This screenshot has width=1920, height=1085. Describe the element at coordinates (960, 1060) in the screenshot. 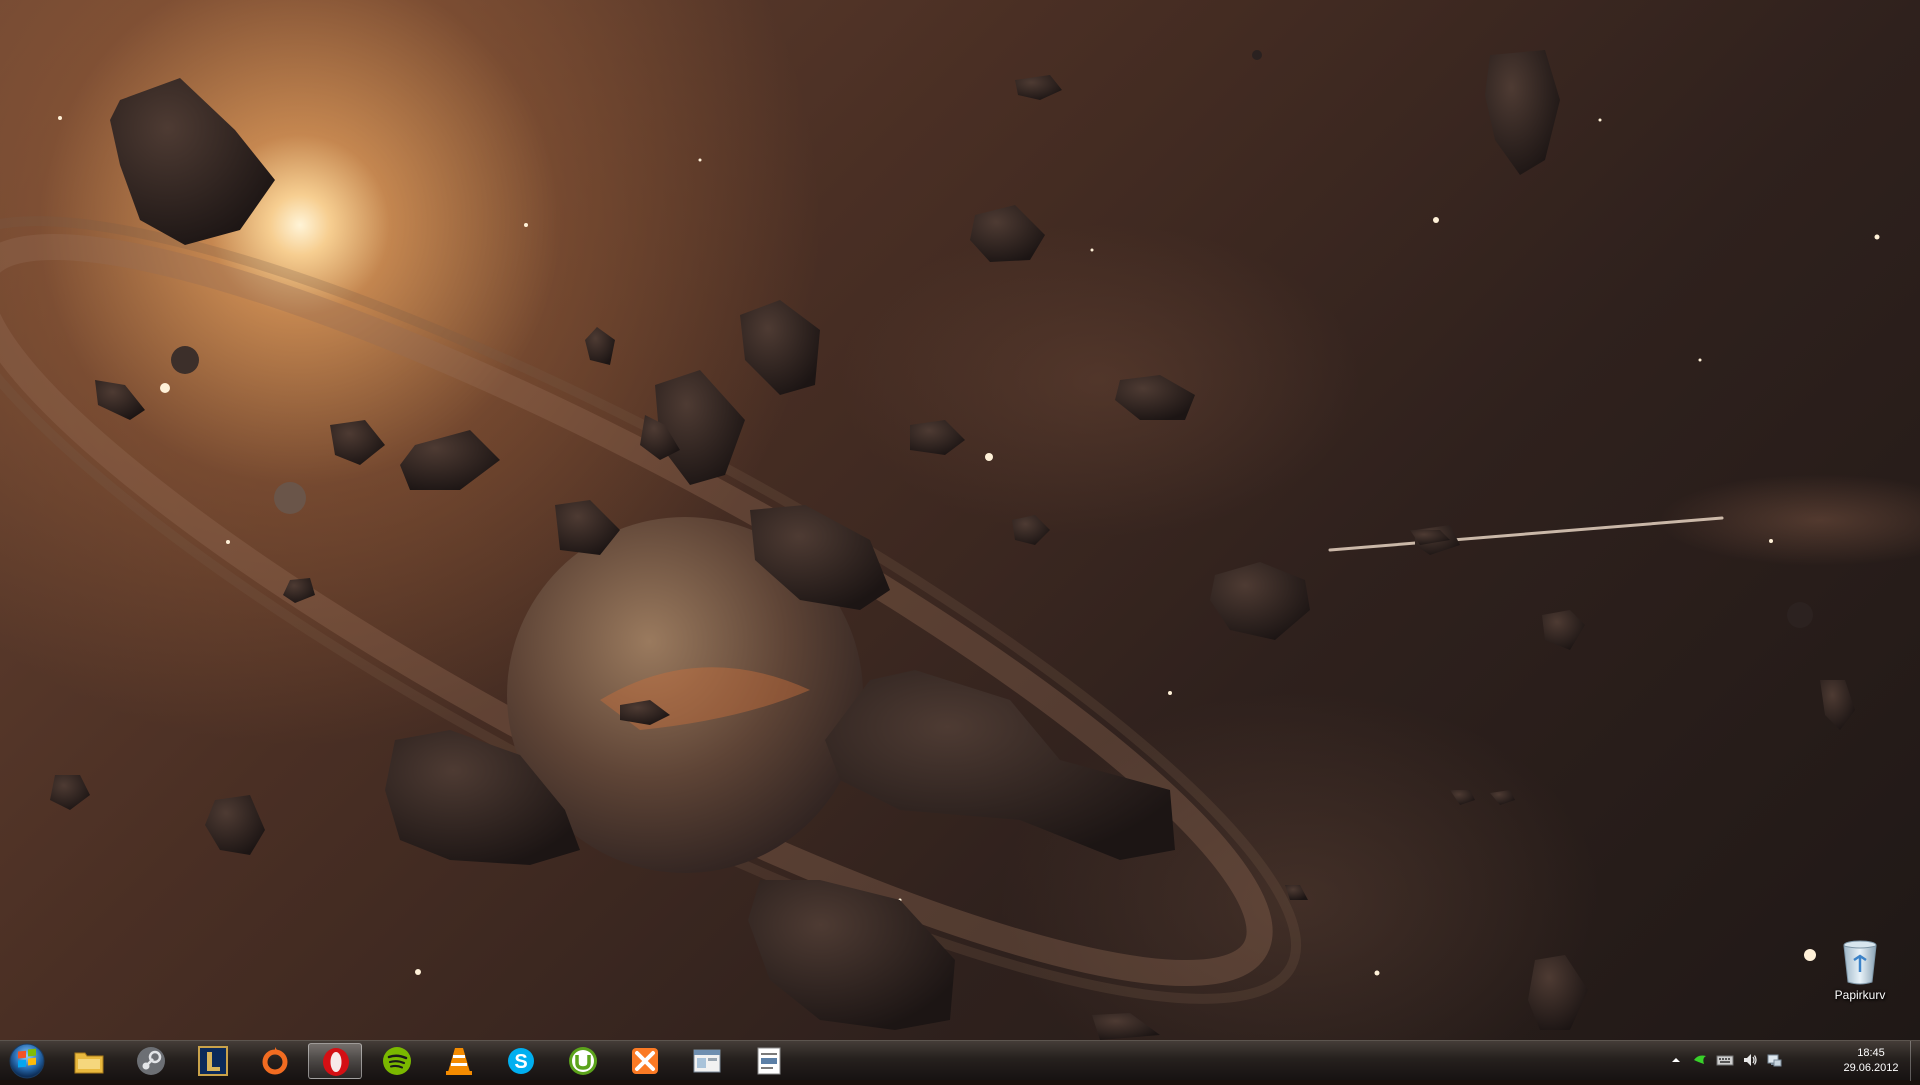

I see `taskbar: S 18:45 29.06.2012` at that location.